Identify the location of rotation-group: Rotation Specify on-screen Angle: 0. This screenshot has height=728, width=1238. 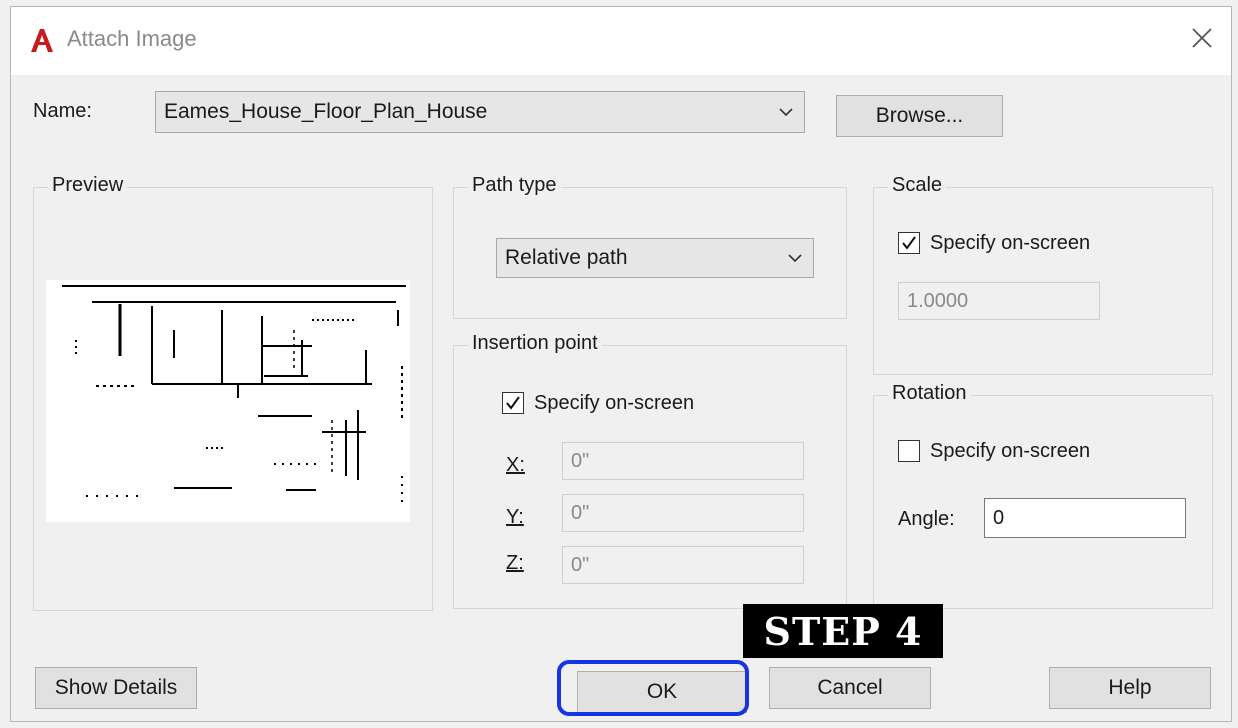
(1043, 495).